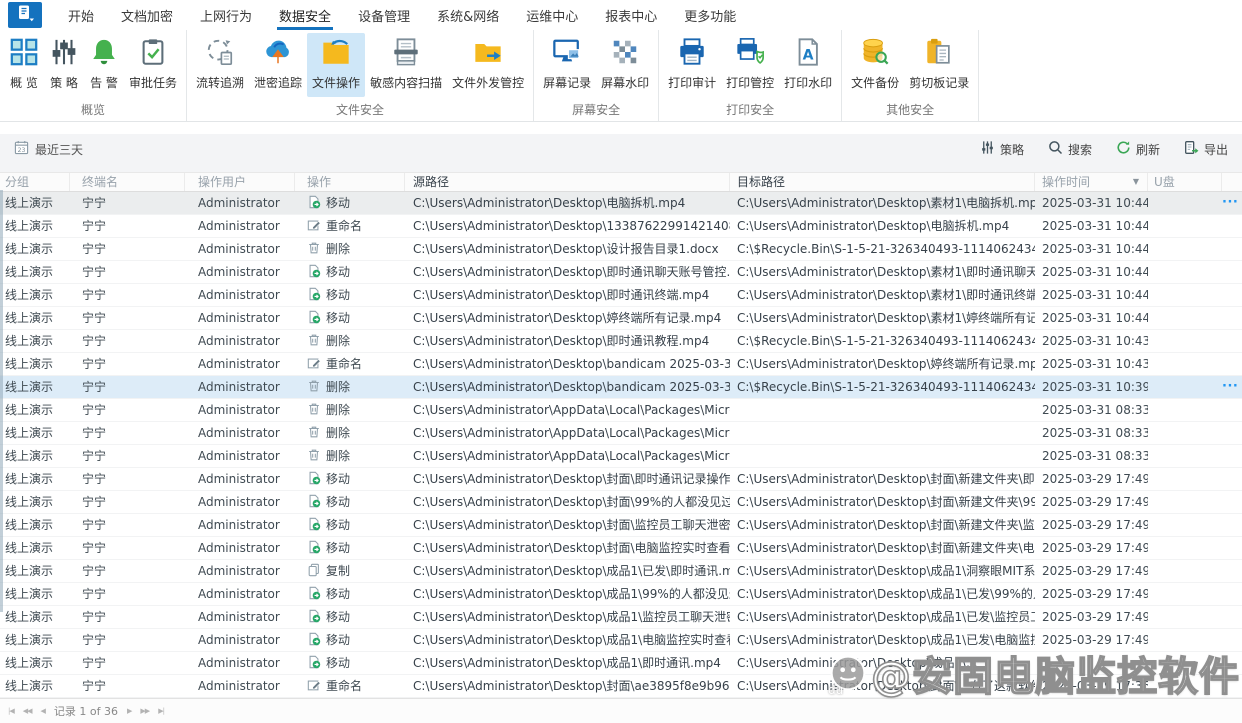 This screenshot has width=1242, height=723. What do you see at coordinates (1185, 182) in the screenshot?
I see `column-header-usb: U盘` at bounding box center [1185, 182].